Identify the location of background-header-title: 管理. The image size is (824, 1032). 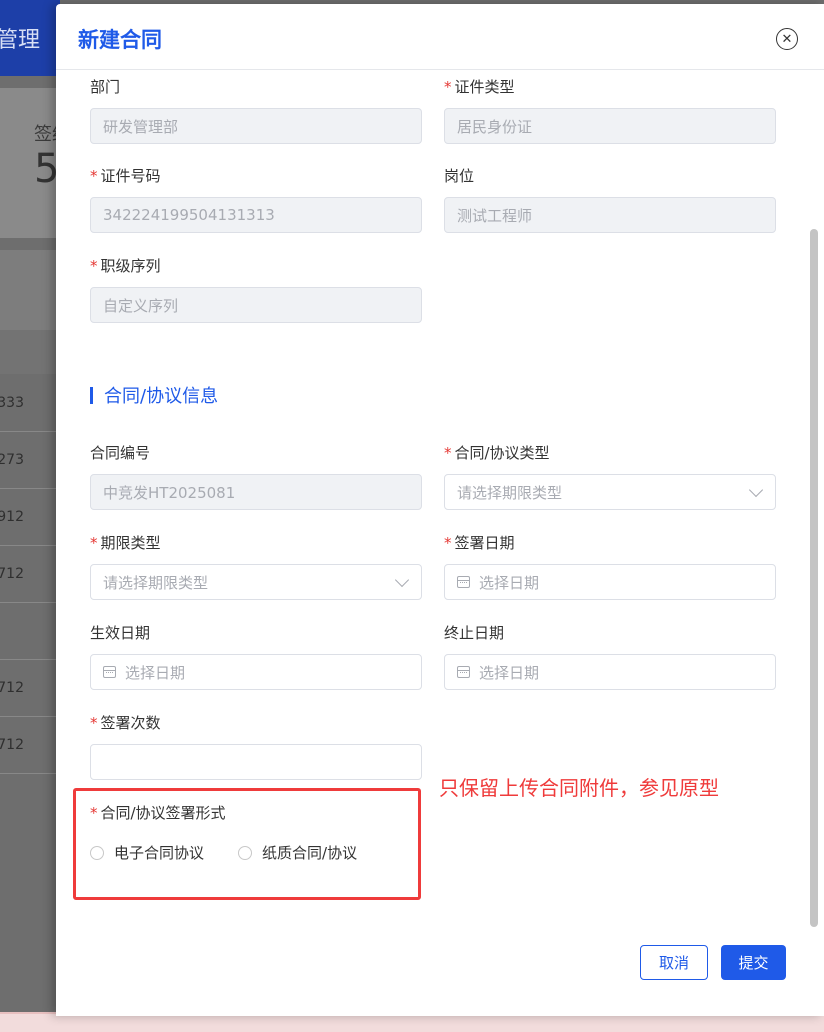
(20, 40).